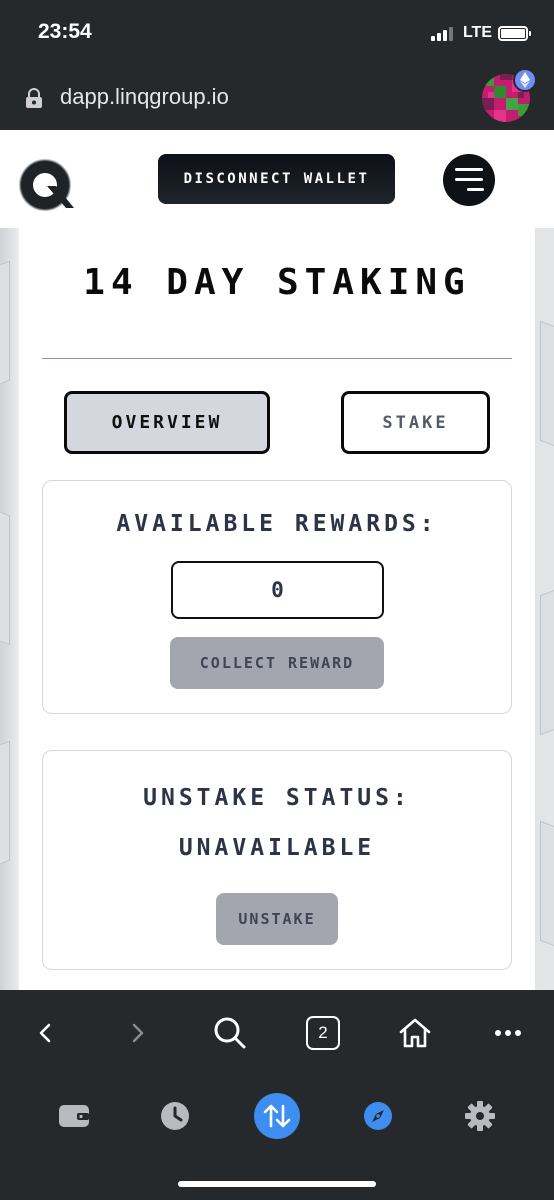 This screenshot has width=554, height=1200. I want to click on status-time: 23:54, so click(65, 31).